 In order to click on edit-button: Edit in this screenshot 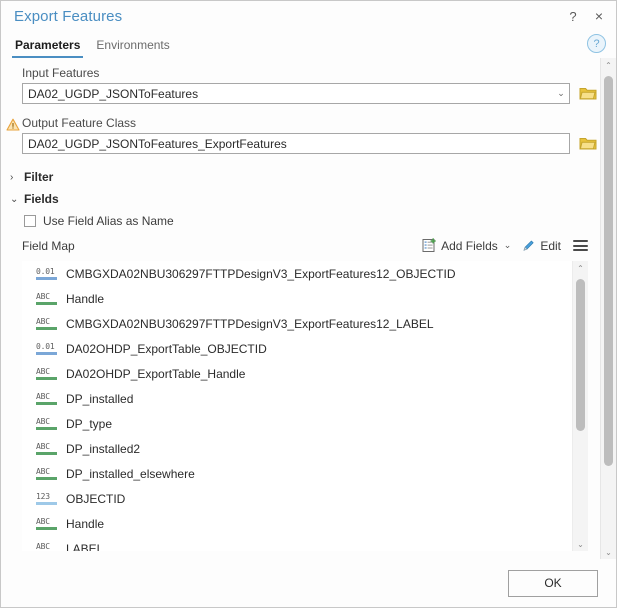, I will do `click(541, 245)`.